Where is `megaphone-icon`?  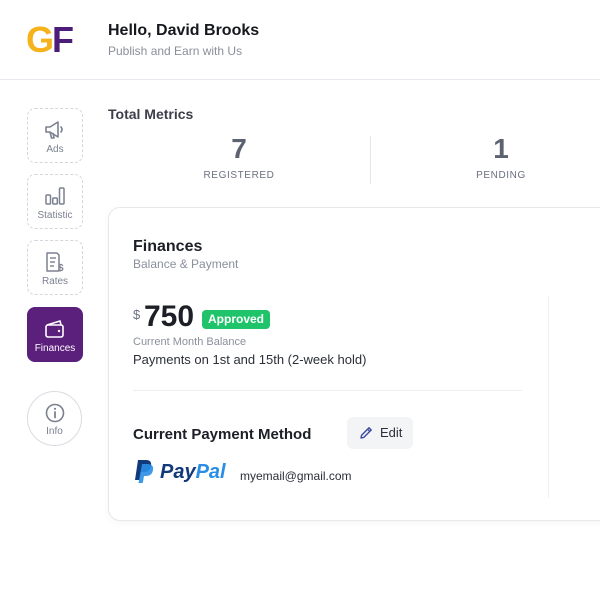
megaphone-icon is located at coordinates (54, 130).